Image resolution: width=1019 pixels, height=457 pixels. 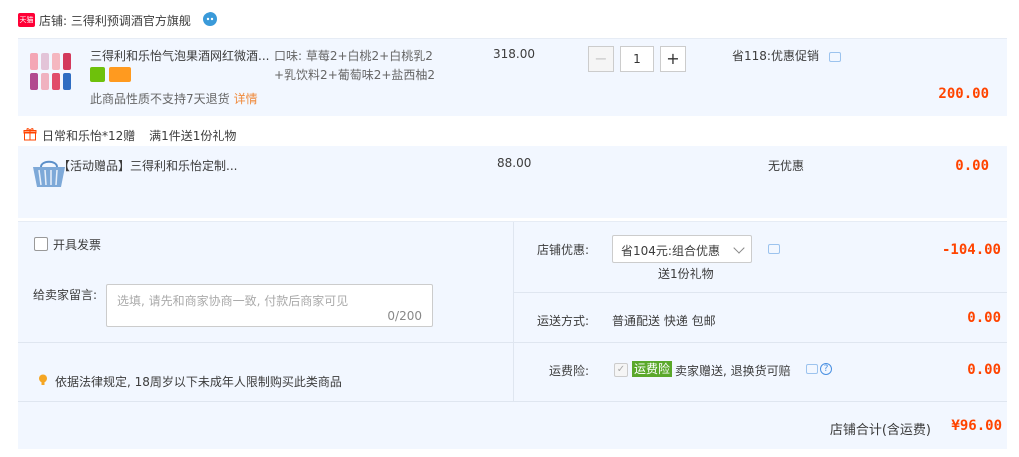 I want to click on store-discount-note: 送1份礼物, so click(x=686, y=274).